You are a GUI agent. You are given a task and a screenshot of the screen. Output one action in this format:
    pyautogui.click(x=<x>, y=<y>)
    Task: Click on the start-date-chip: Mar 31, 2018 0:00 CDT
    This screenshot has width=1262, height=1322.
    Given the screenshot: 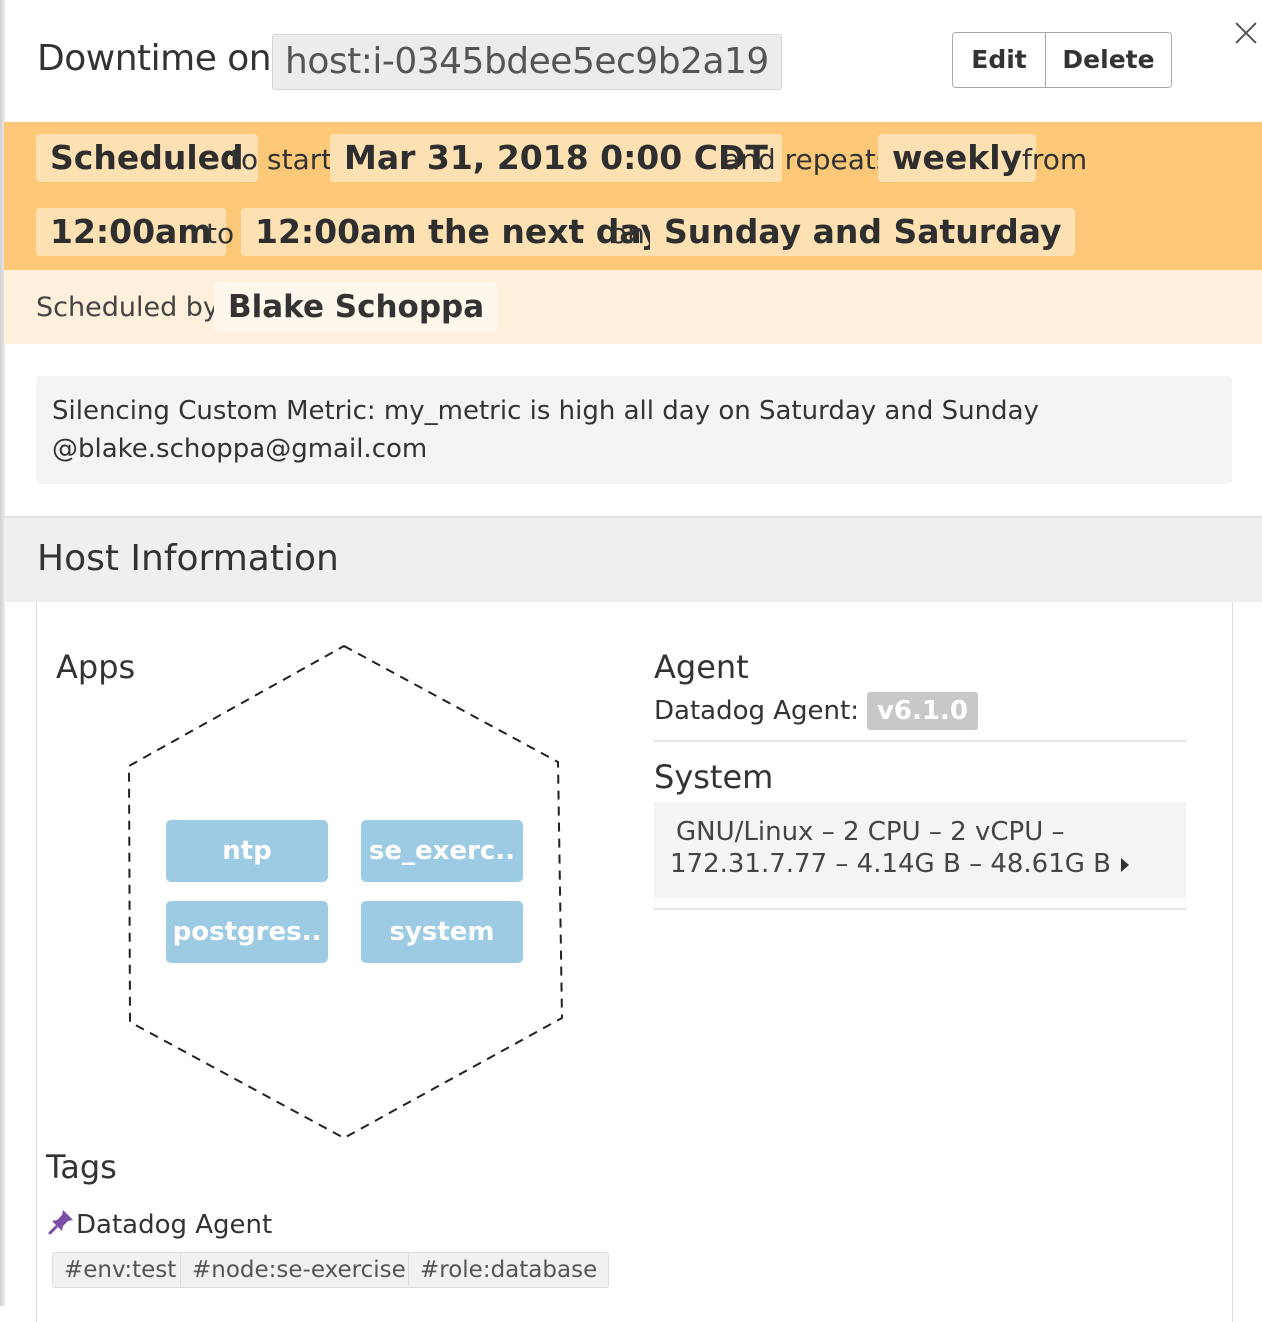 What is the action you would take?
    pyautogui.click(x=556, y=158)
    